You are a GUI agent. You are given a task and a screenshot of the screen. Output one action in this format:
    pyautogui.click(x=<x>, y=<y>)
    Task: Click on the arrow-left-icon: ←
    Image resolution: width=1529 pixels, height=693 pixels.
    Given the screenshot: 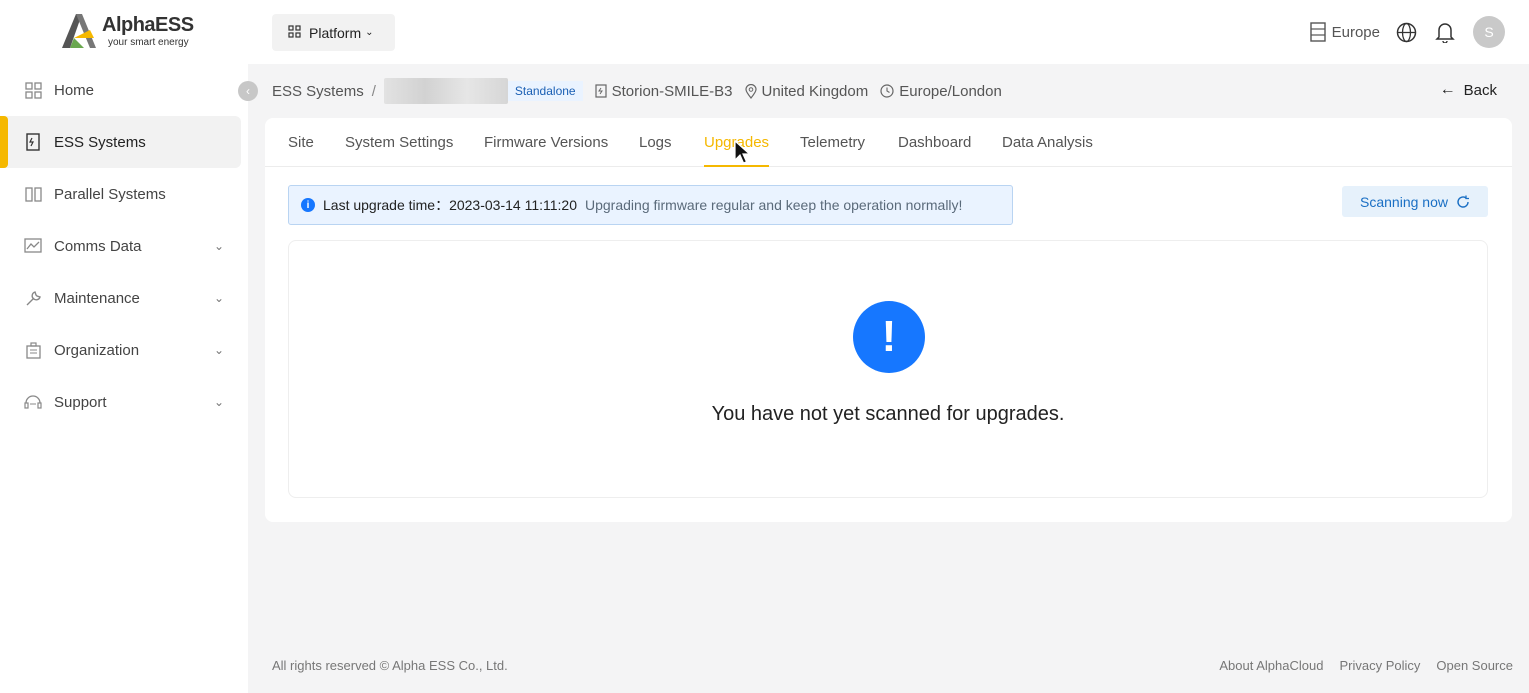 What is the action you would take?
    pyautogui.click(x=1447, y=89)
    